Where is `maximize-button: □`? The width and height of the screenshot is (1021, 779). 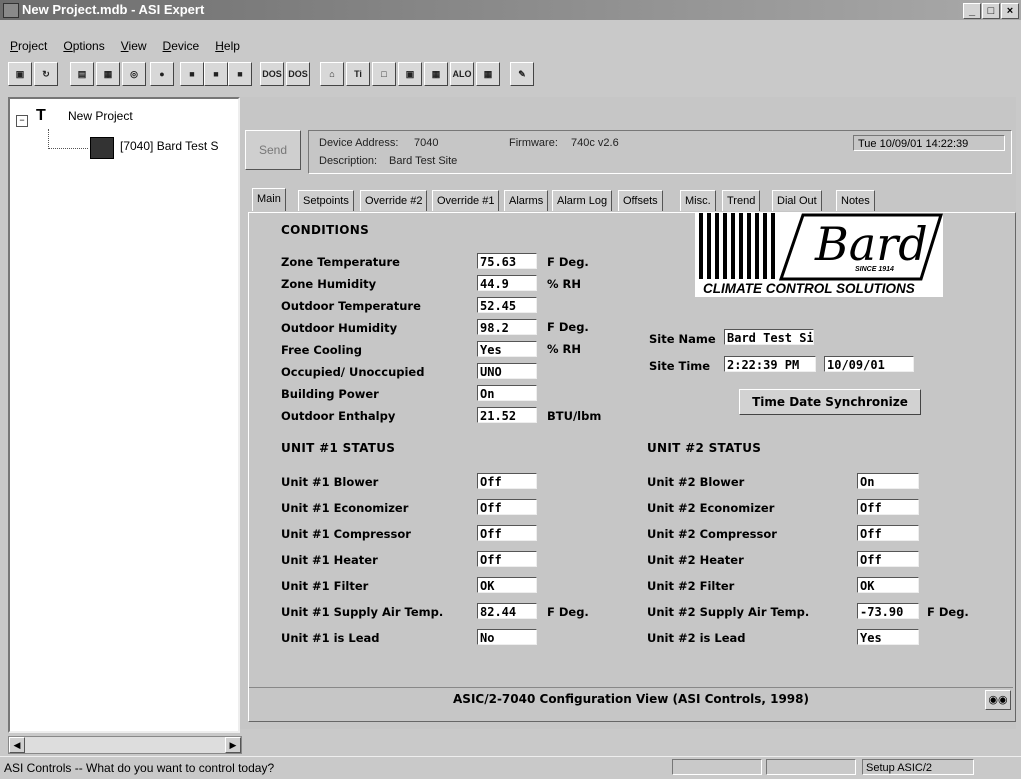
maximize-button: □ is located at coordinates (991, 11).